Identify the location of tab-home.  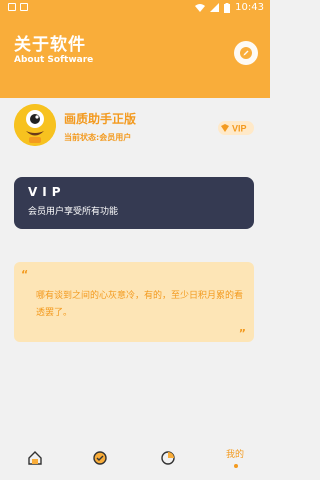
(35, 458).